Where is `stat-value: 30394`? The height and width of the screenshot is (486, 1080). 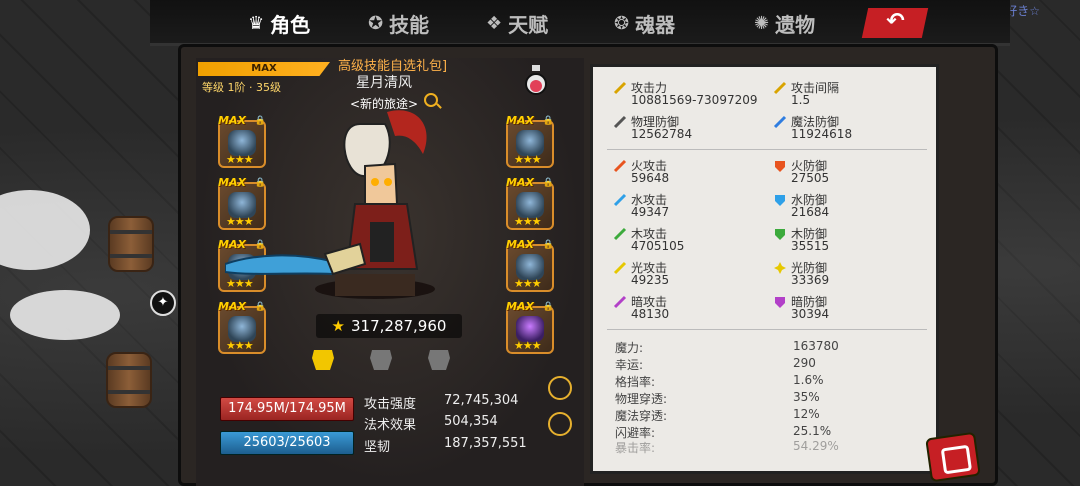
stat-value: 30394 is located at coordinates (810, 314).